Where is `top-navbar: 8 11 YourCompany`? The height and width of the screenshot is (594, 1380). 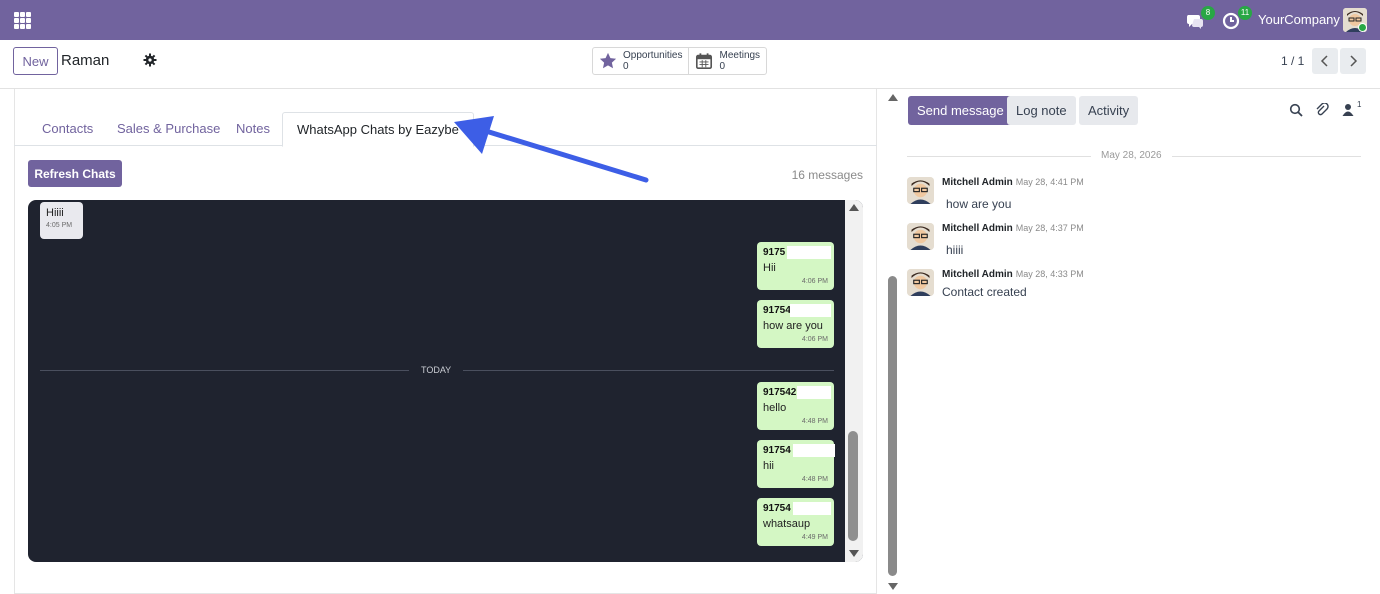 top-navbar: 8 11 YourCompany is located at coordinates (690, 20).